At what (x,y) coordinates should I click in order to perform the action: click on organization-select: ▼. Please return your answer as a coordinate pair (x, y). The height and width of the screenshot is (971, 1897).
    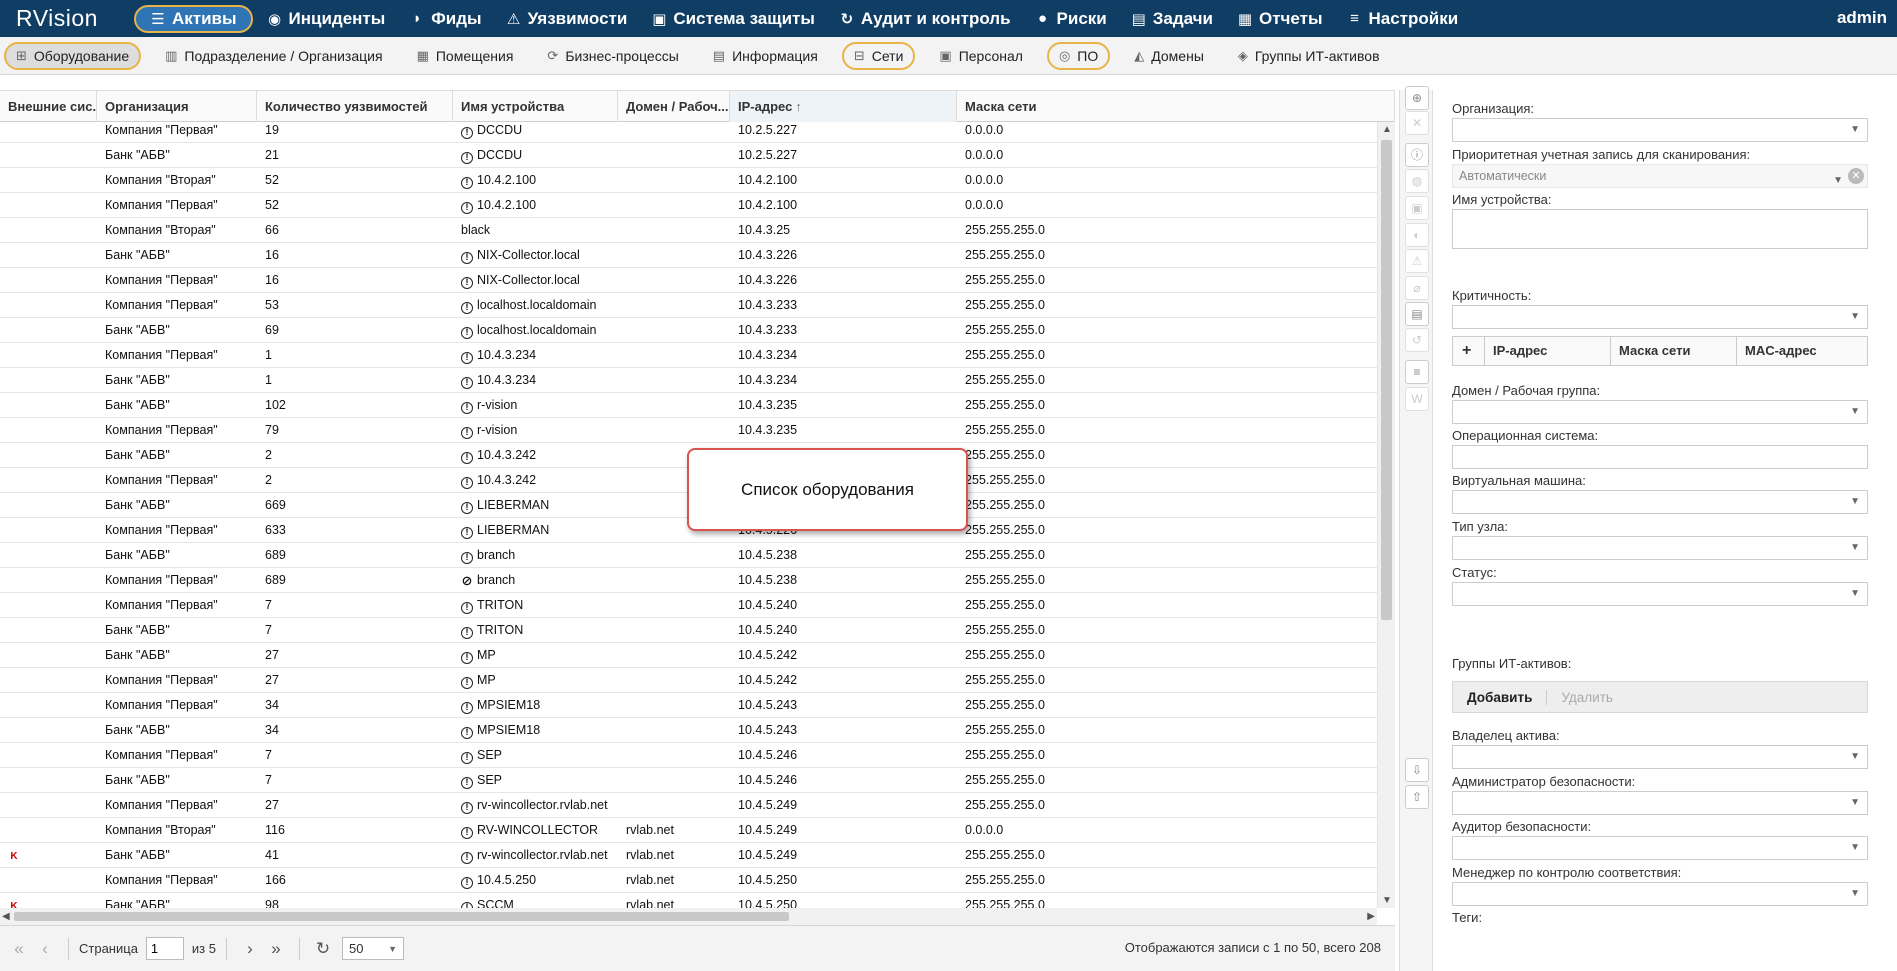
    Looking at the image, I should click on (1660, 130).